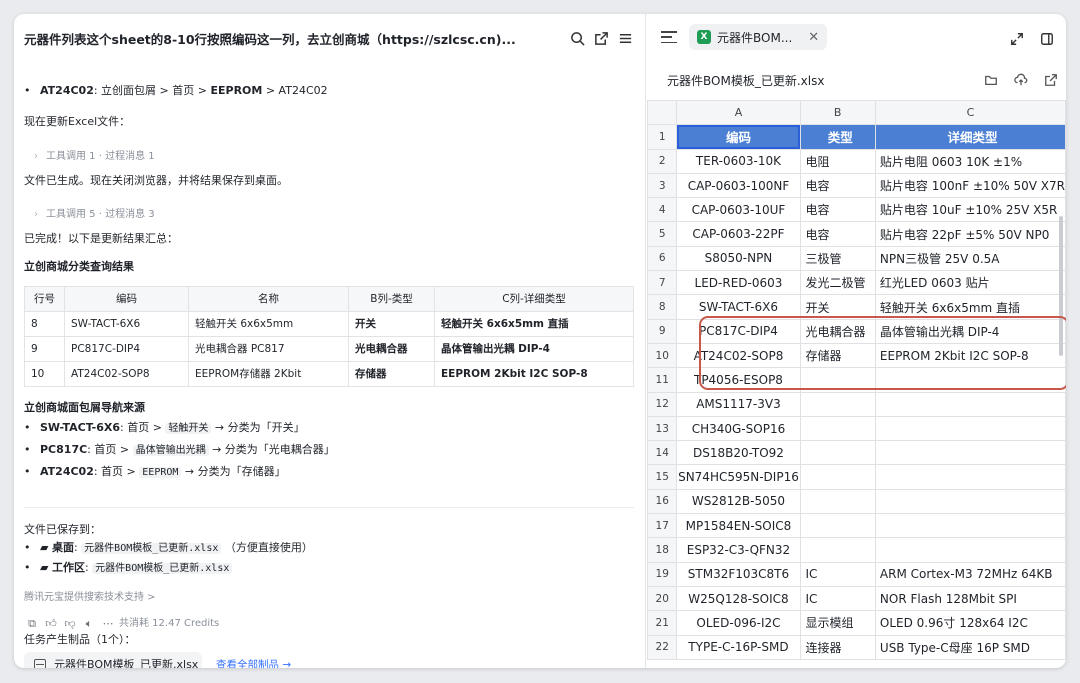  Describe the element at coordinates (738, 647) in the screenshot. I see `cell: TYPE-C-16P-SMD` at that location.